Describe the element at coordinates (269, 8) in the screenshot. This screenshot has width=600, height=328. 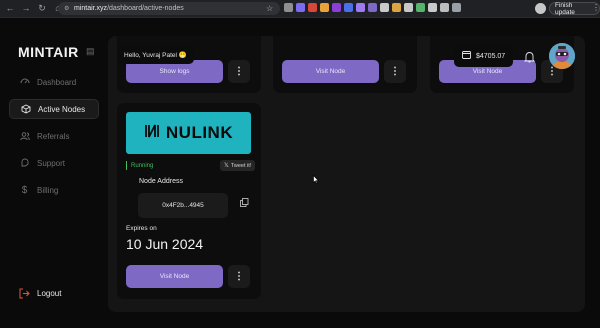
I see `bookmark-star-icon: ☆` at that location.